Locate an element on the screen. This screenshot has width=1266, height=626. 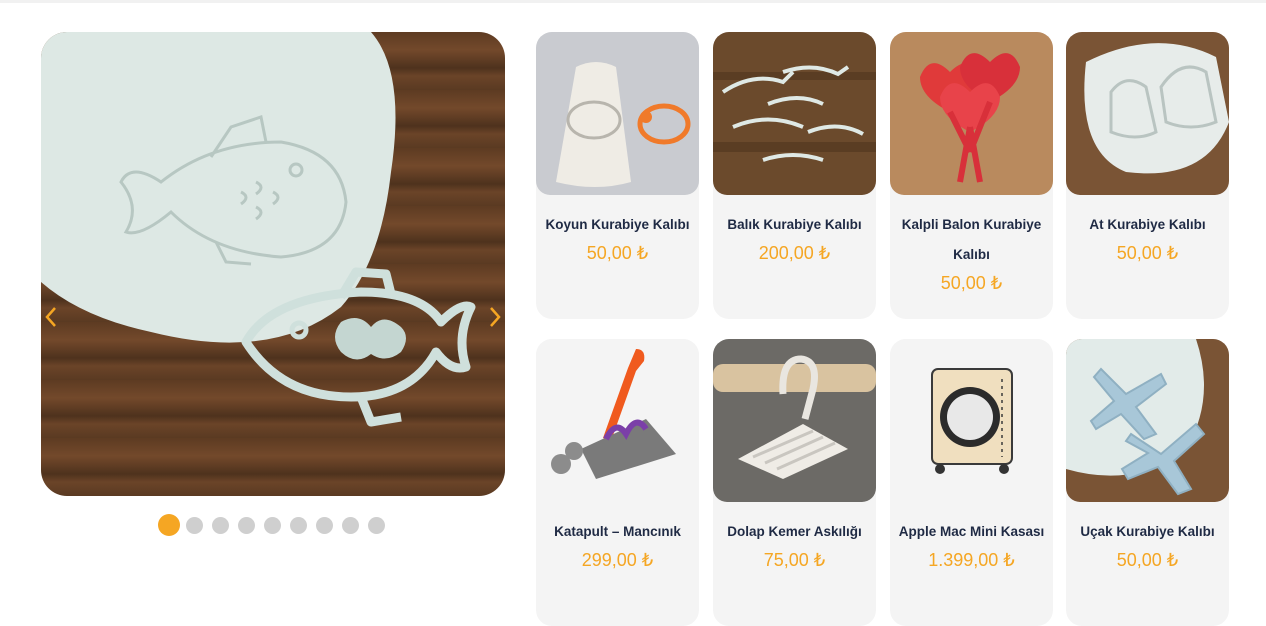
product-card: Uçak Kurabiye Kalıbı 50,00 ₺ is located at coordinates (1147, 482).